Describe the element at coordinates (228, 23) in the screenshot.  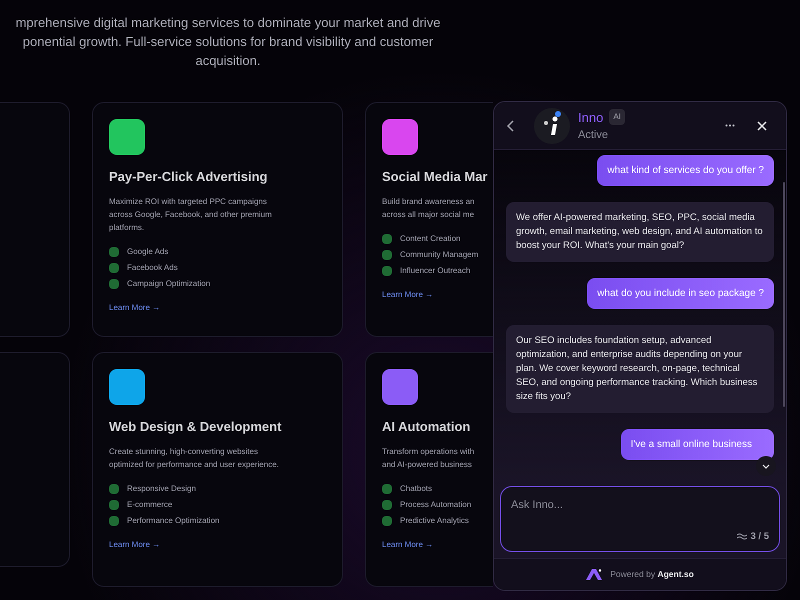
I see `intro-text: mprehensive digital marketing services to dominate your market and drive` at that location.